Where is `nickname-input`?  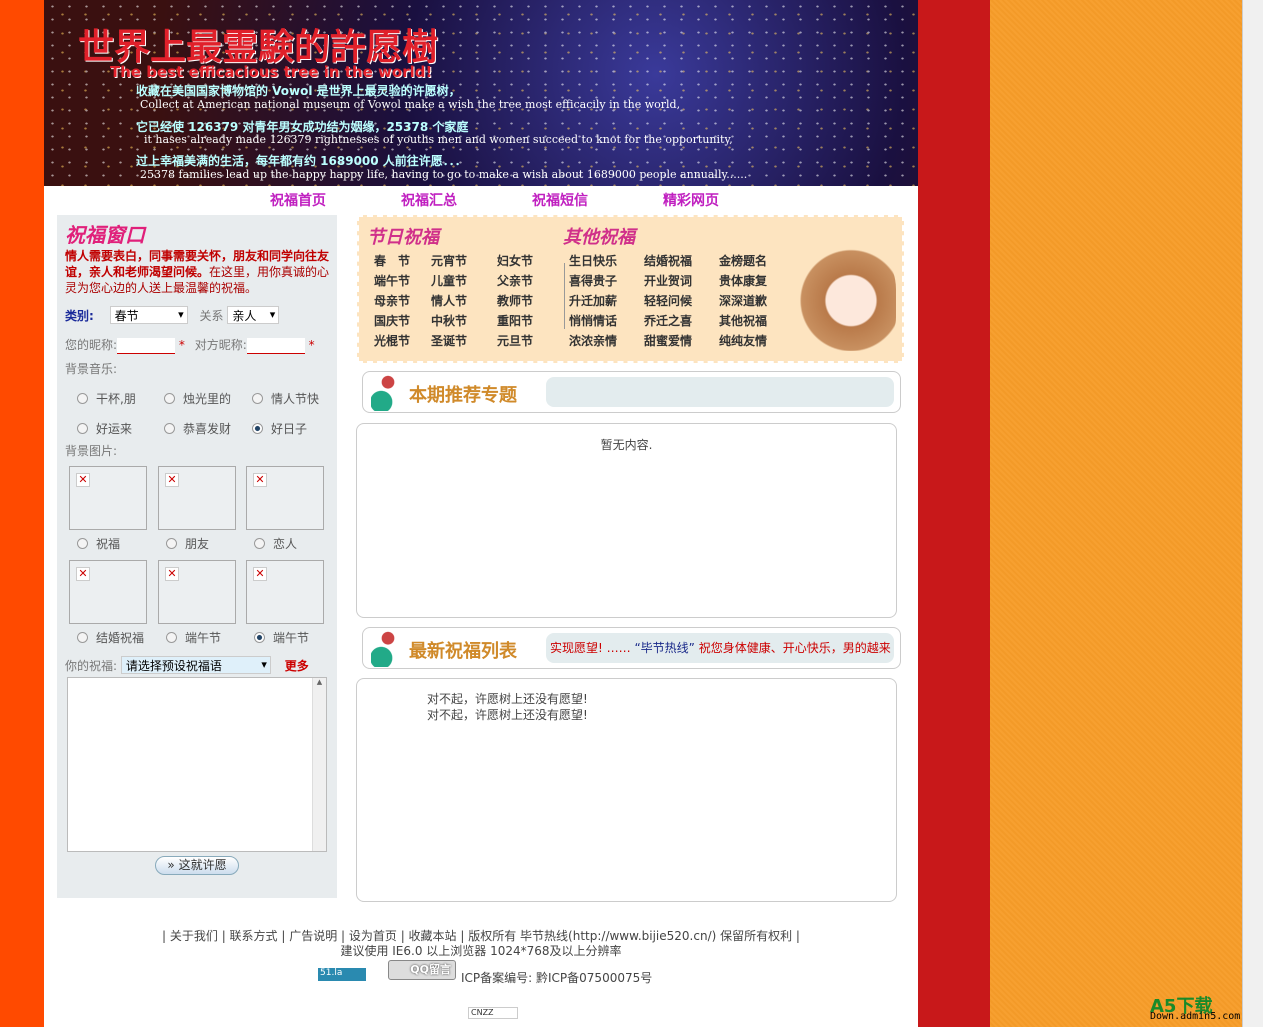
nickname-input is located at coordinates (146, 345).